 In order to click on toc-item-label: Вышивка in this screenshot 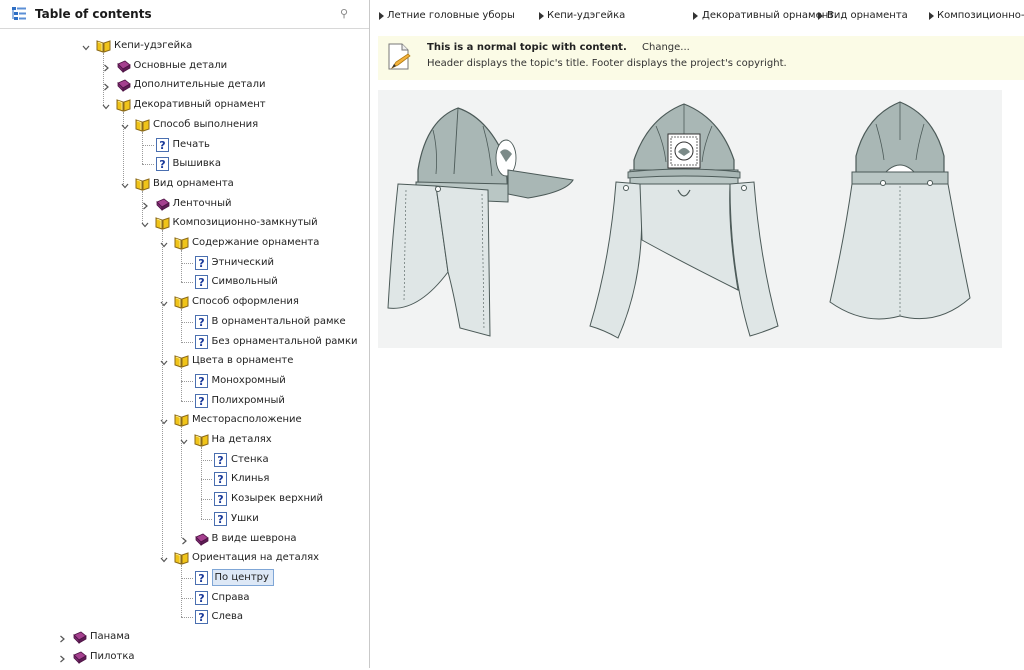, I will do `click(196, 164)`.